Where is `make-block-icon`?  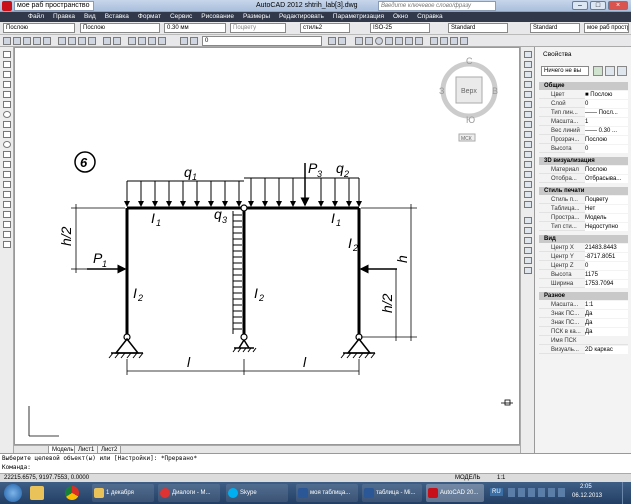 make-block-icon is located at coordinates (7, 174).